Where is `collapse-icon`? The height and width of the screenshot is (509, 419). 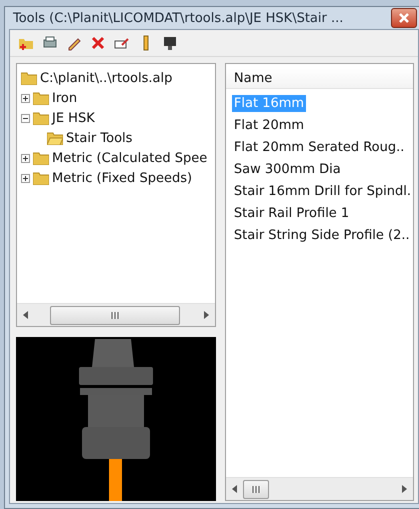 collapse-icon is located at coordinates (25, 118).